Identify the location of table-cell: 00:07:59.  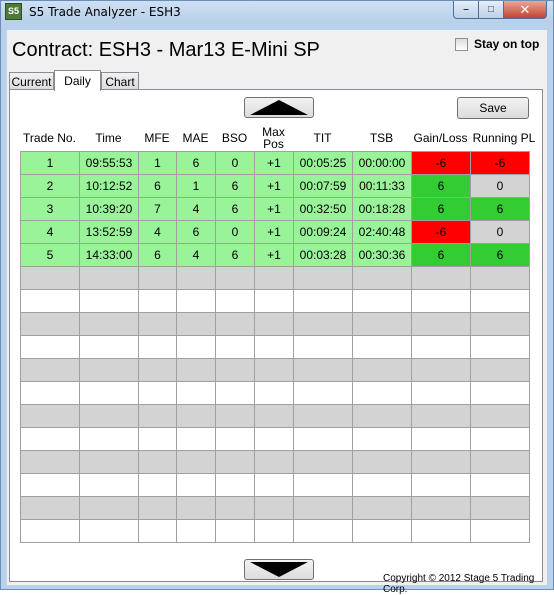
(323, 186).